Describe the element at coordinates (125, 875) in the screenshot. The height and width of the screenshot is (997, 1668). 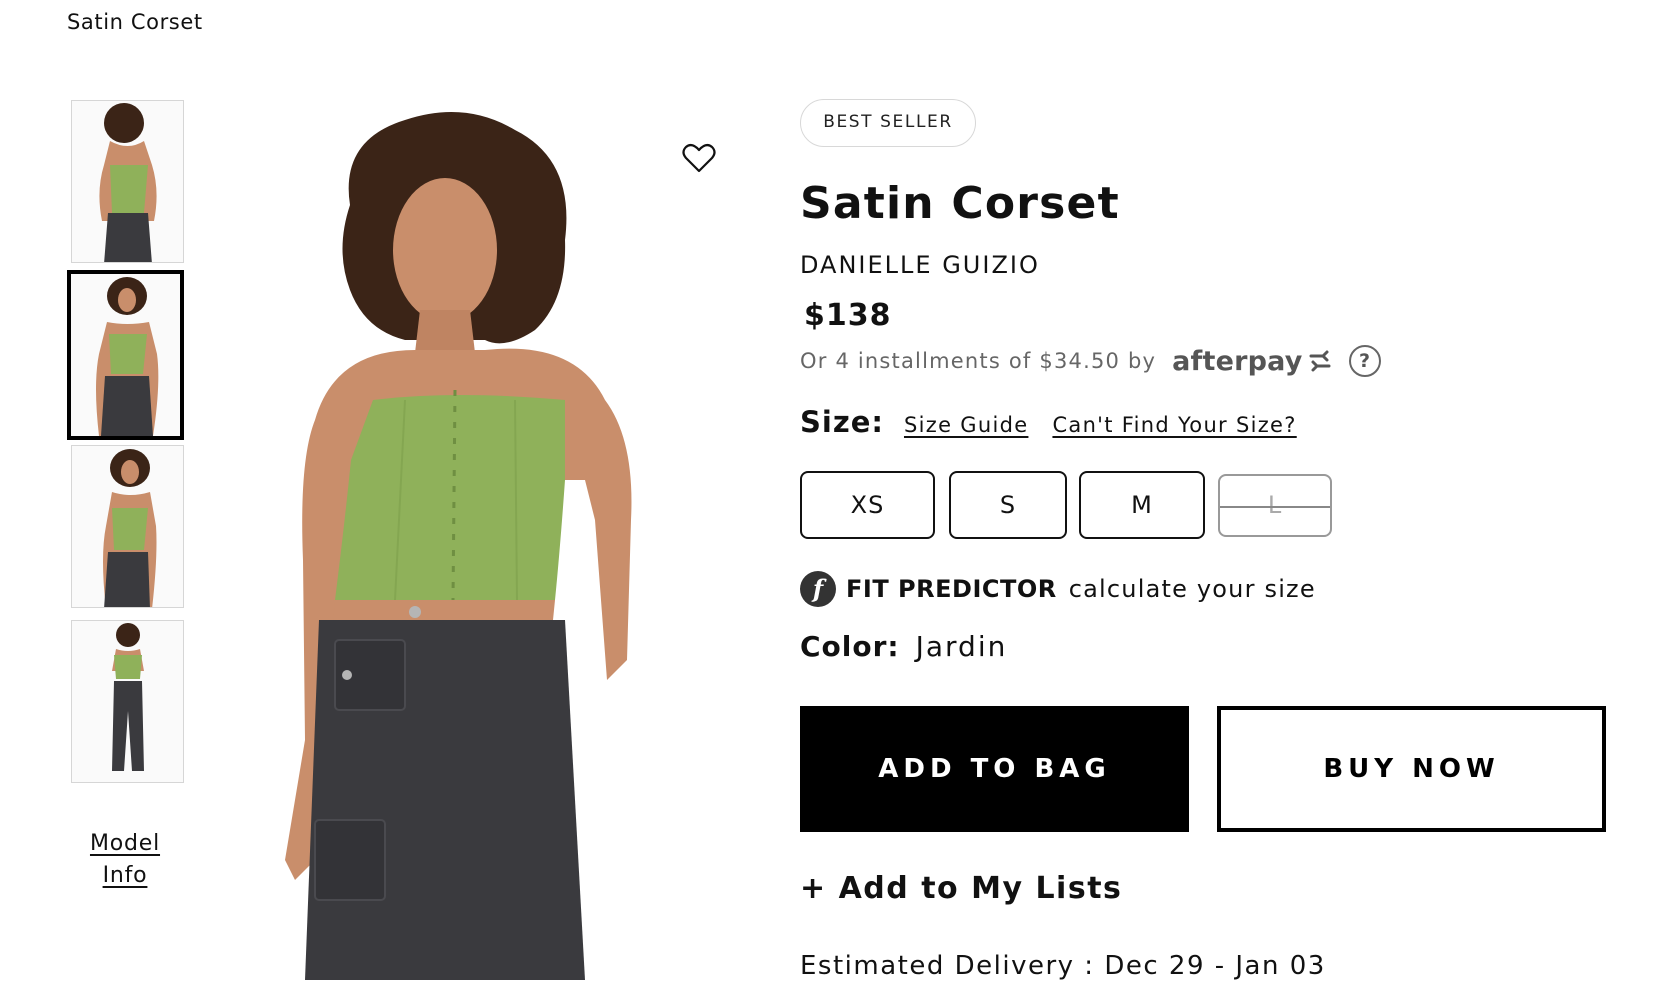
I see `model-info-line2: Info` at that location.